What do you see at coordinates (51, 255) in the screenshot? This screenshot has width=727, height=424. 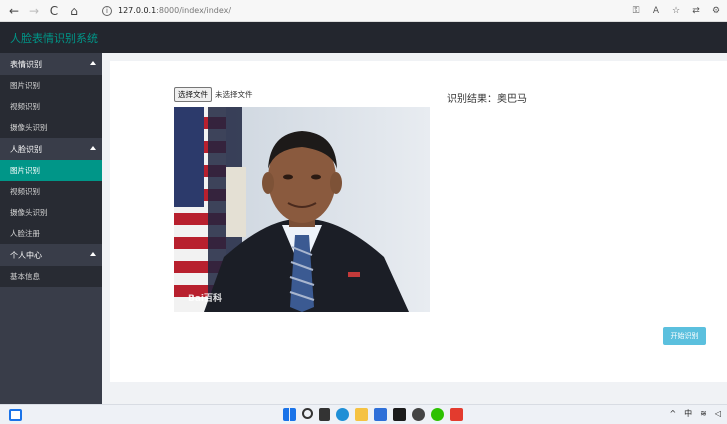 I see `sidebar-group-profile: 个人中心` at bounding box center [51, 255].